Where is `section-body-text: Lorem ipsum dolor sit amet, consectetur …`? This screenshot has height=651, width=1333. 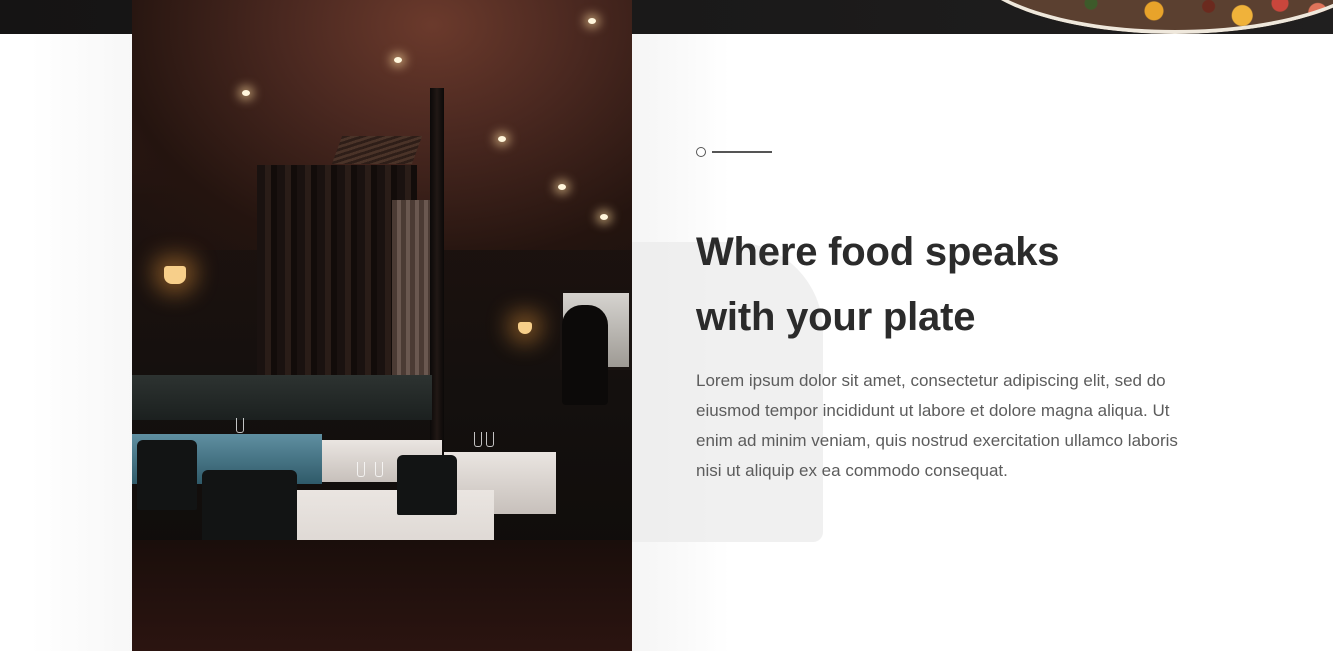 section-body-text: Lorem ipsum dolor sit amet, consectetur … is located at coordinates (937, 425).